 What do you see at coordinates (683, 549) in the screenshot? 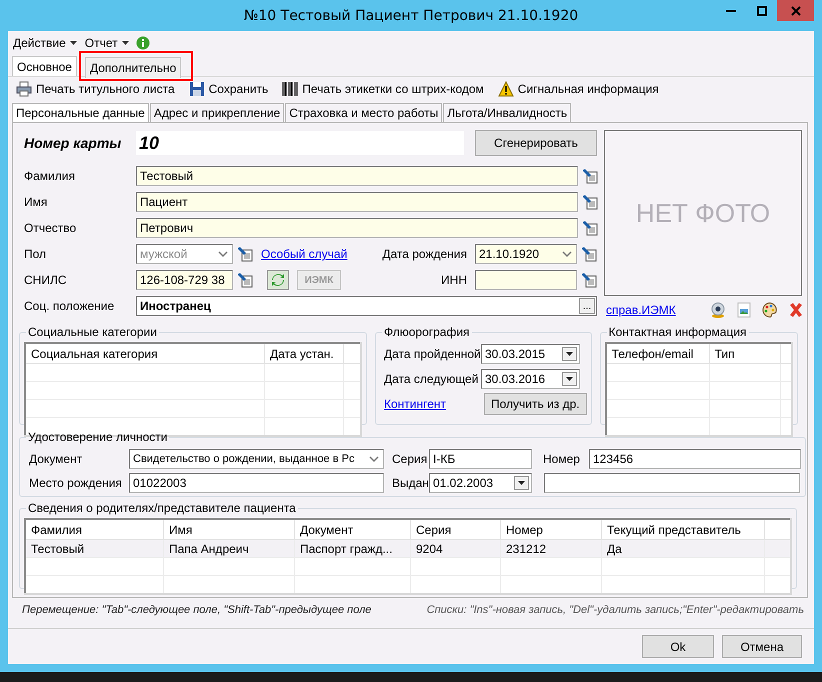
I see `table-cell: Да` at bounding box center [683, 549].